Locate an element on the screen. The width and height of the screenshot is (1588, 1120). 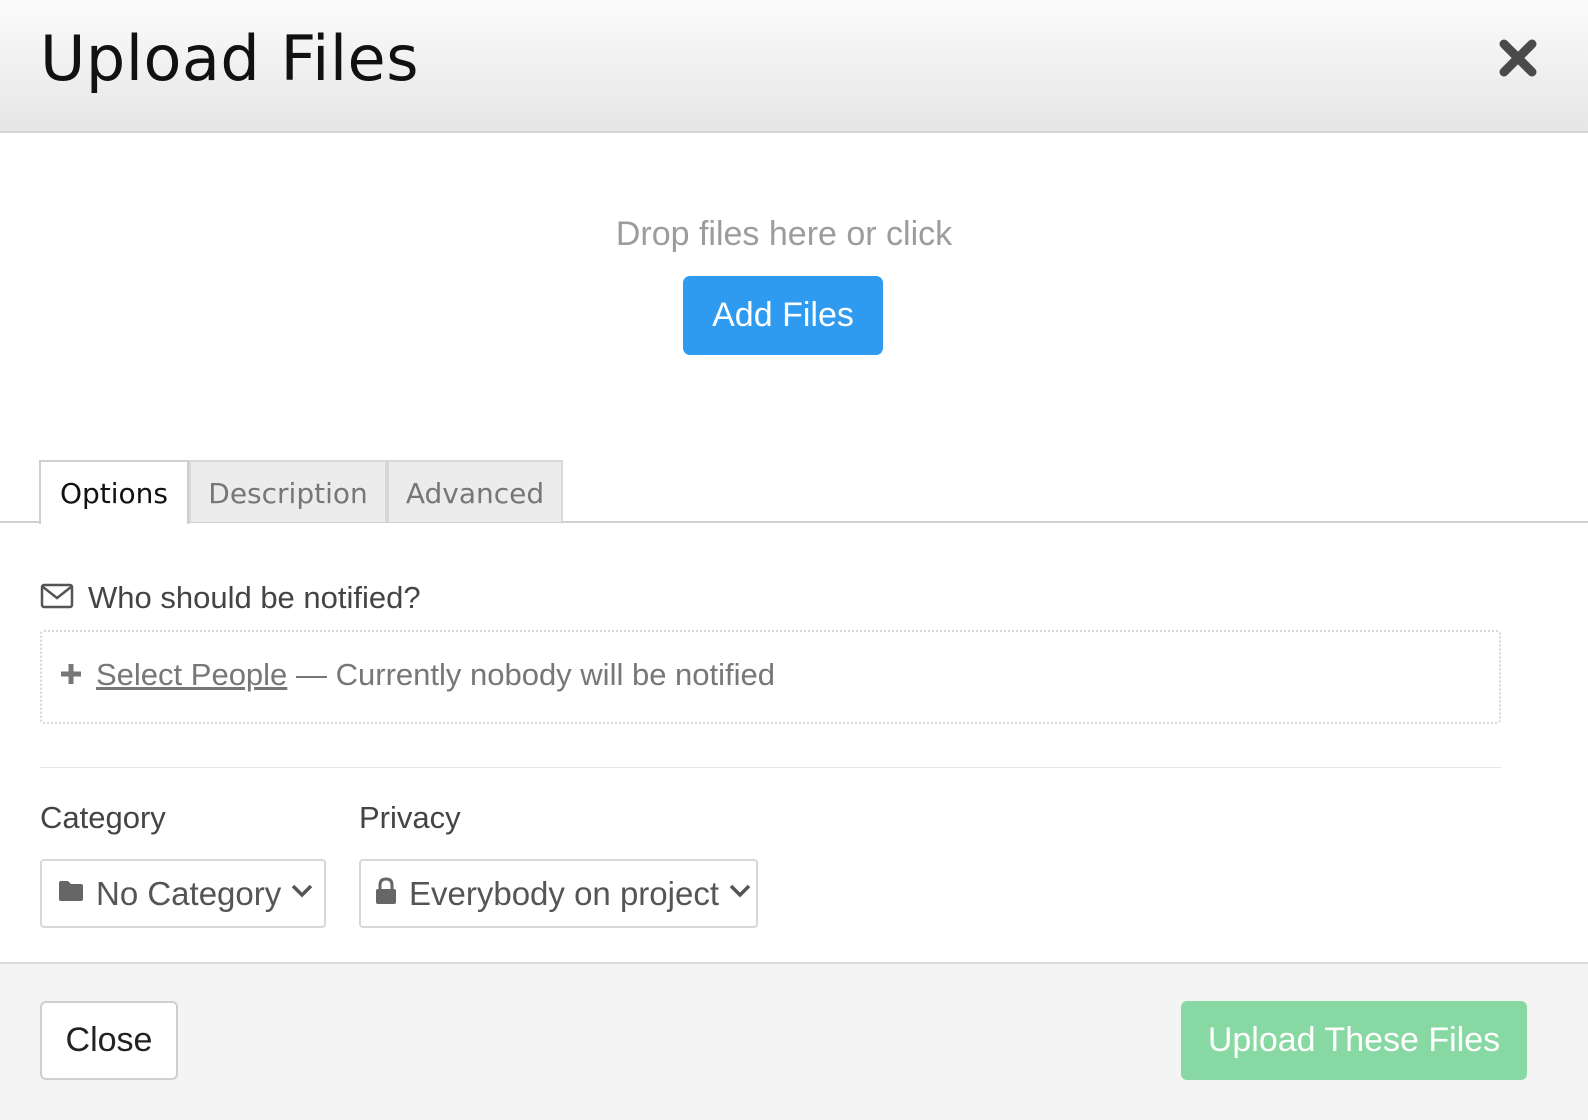
plus-icon is located at coordinates (71, 674).